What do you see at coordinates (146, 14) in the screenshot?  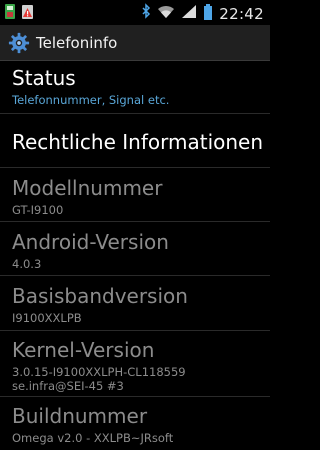 I see `bluetooth-icon` at bounding box center [146, 14].